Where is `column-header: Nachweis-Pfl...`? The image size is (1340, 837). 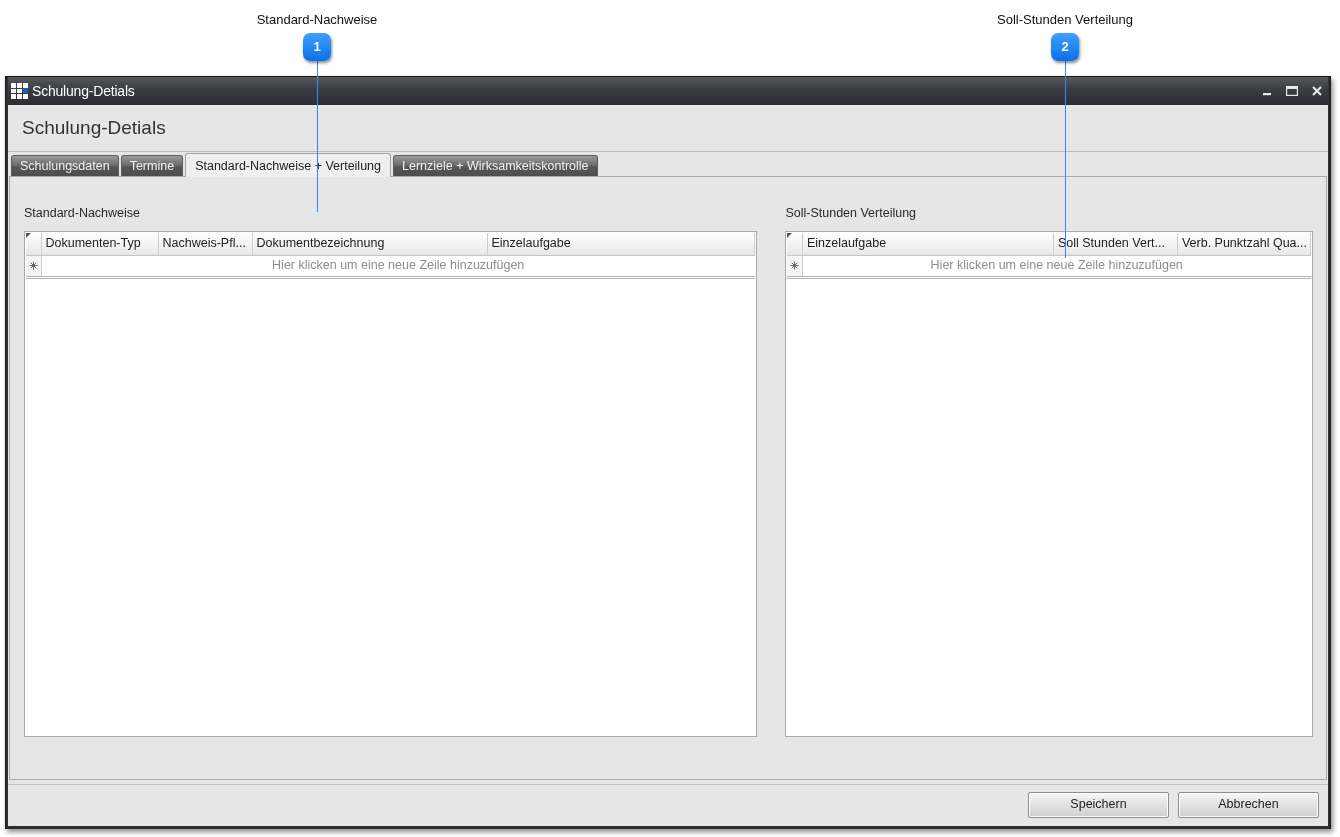 column-header: Nachweis-Pfl... is located at coordinates (205, 244).